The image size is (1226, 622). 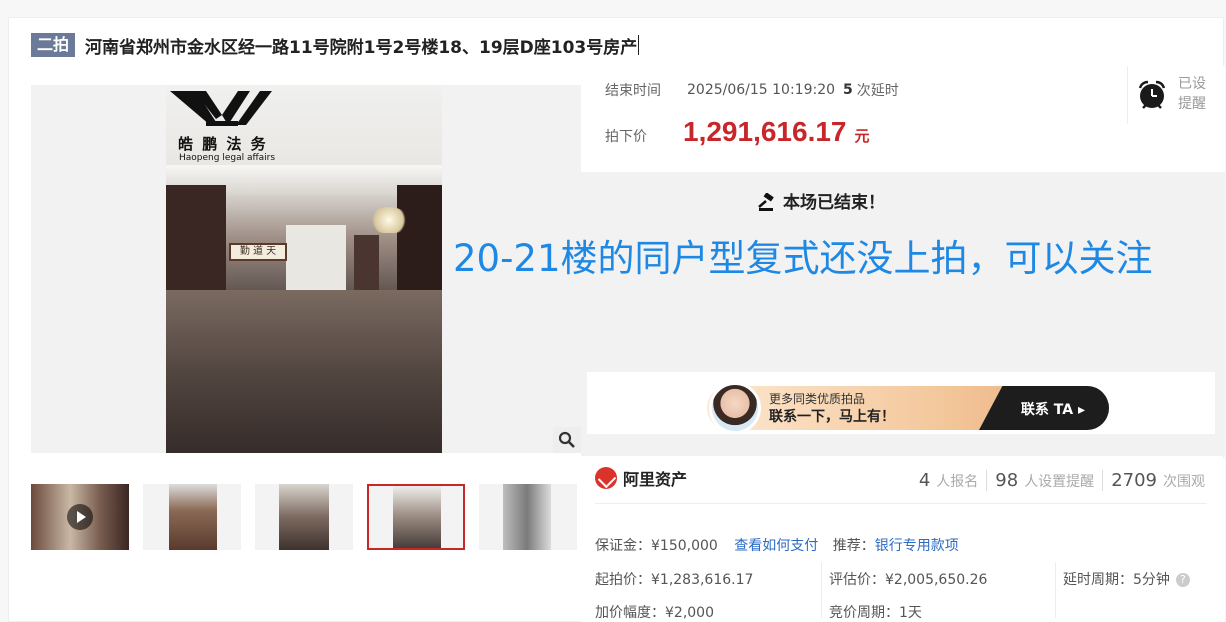 I want to click on increment-row: 加价幅度：¥2,000, so click(x=654, y=612).